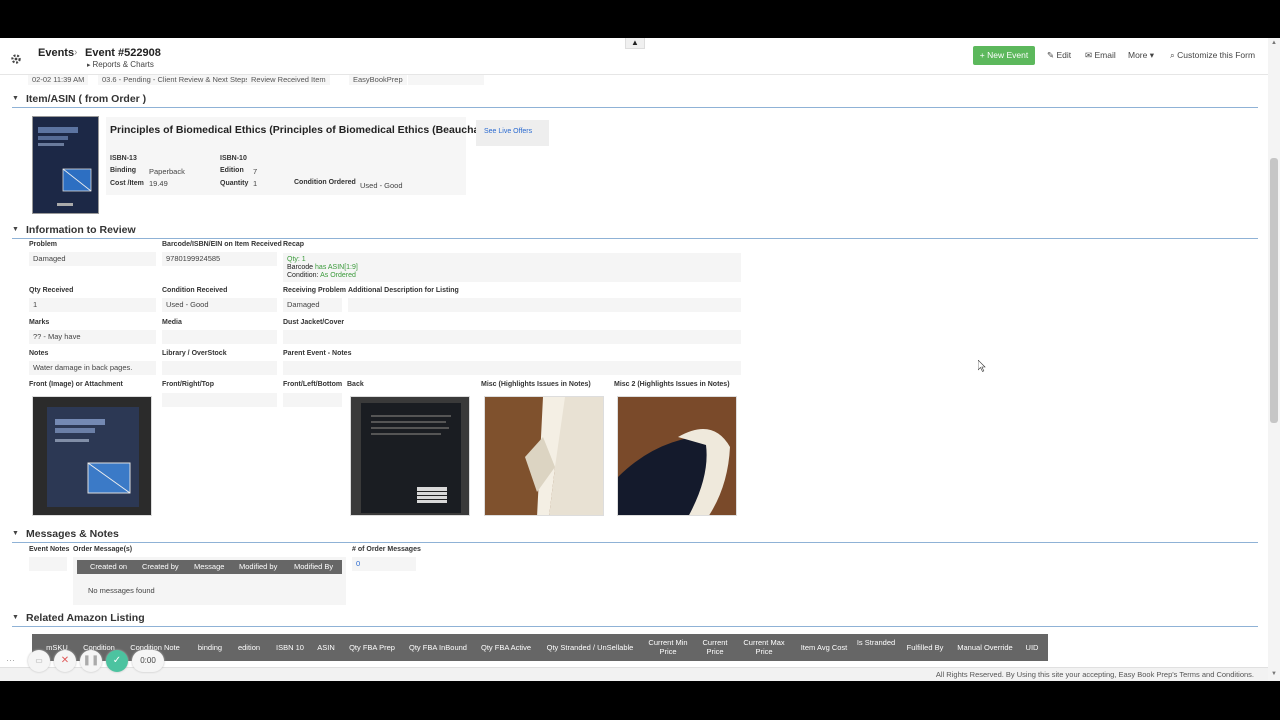 Image resolution: width=1280 pixels, height=720 pixels. I want to click on media-label: Media, so click(172, 322).